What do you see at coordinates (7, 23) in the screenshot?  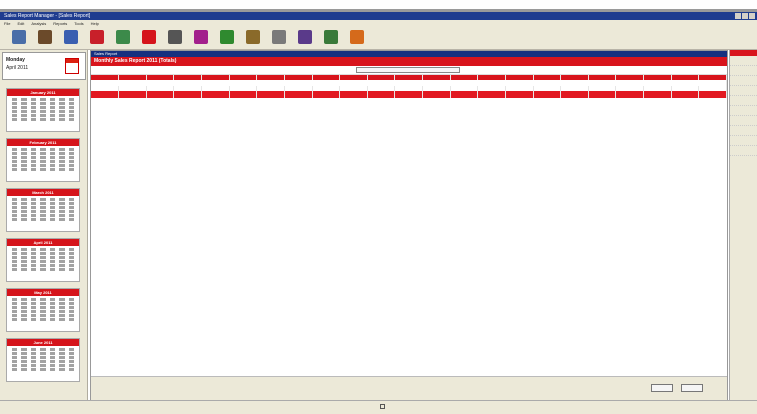 I see `menu-item-0: File` at bounding box center [7, 23].